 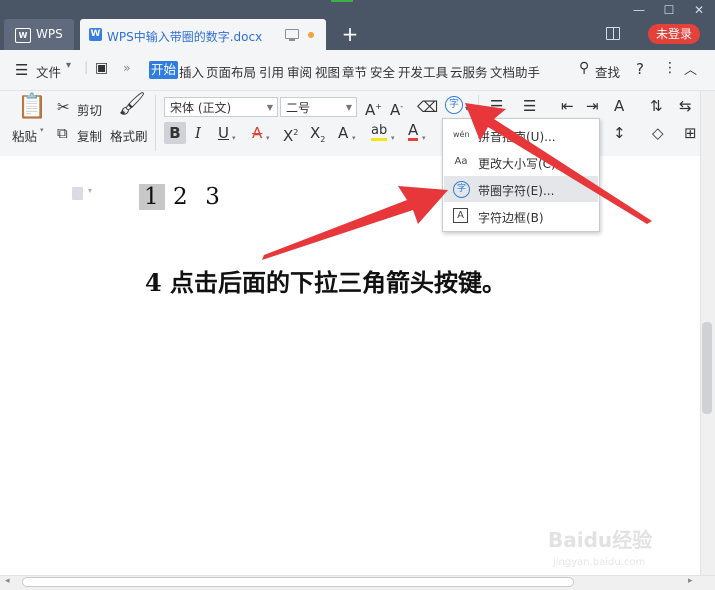 What do you see at coordinates (639, 10) in the screenshot?
I see `minimize-icon: —` at bounding box center [639, 10].